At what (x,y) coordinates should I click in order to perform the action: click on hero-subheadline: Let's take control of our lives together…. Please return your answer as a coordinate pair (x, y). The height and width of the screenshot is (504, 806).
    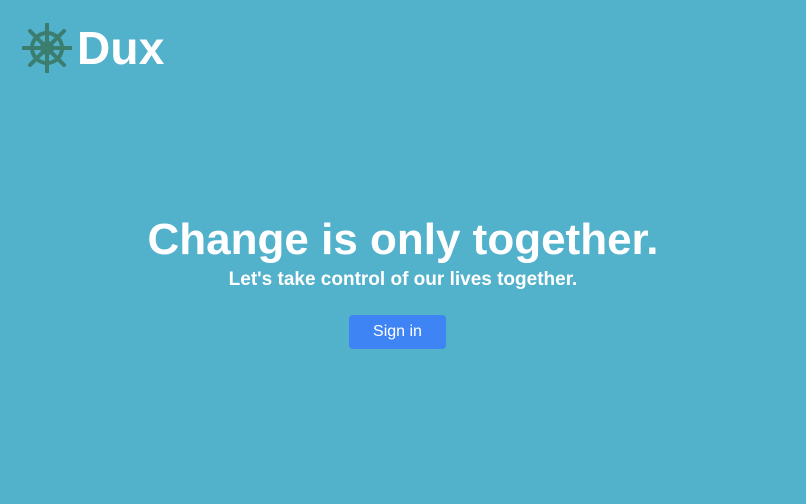
    Looking at the image, I should click on (403, 279).